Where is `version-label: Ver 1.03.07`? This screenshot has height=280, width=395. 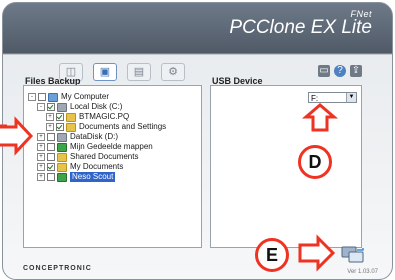
version-label: Ver 1.03.07 is located at coordinates (362, 272).